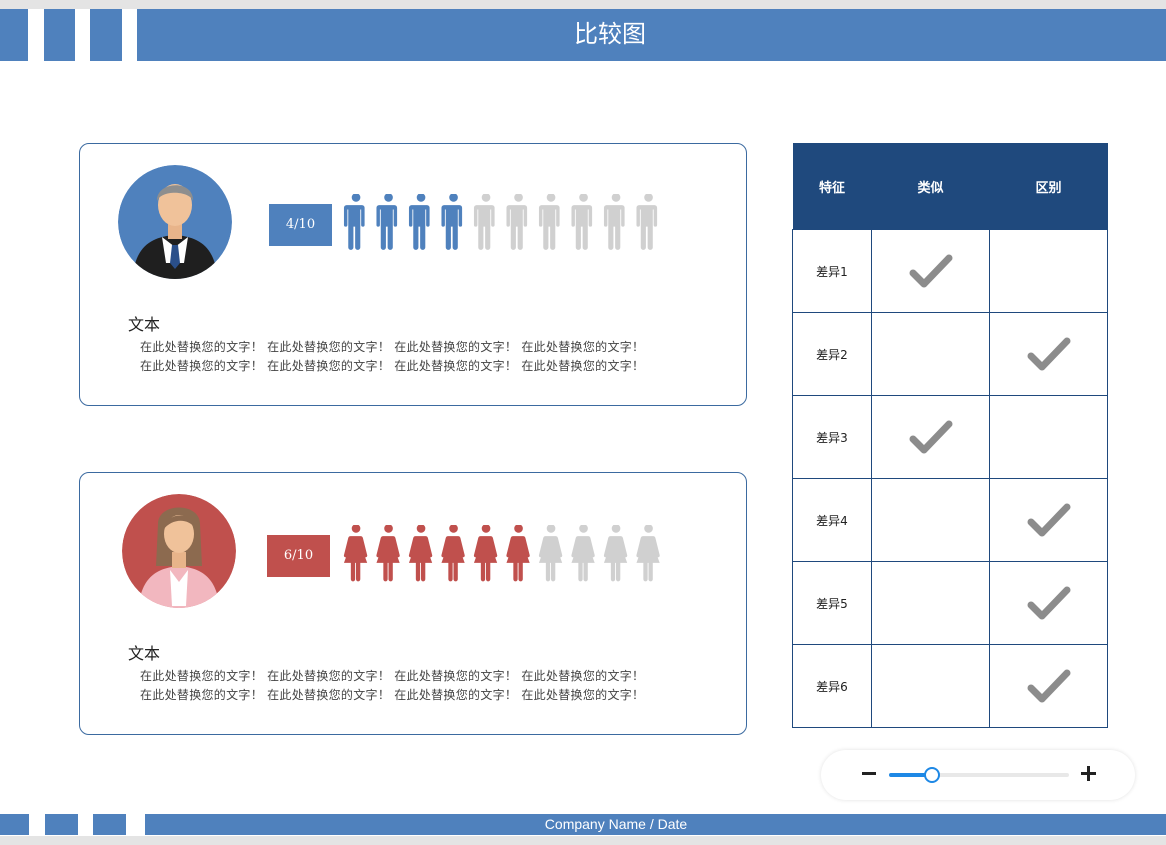 The width and height of the screenshot is (1166, 845). I want to click on table-row: 差异1, so click(950, 271).